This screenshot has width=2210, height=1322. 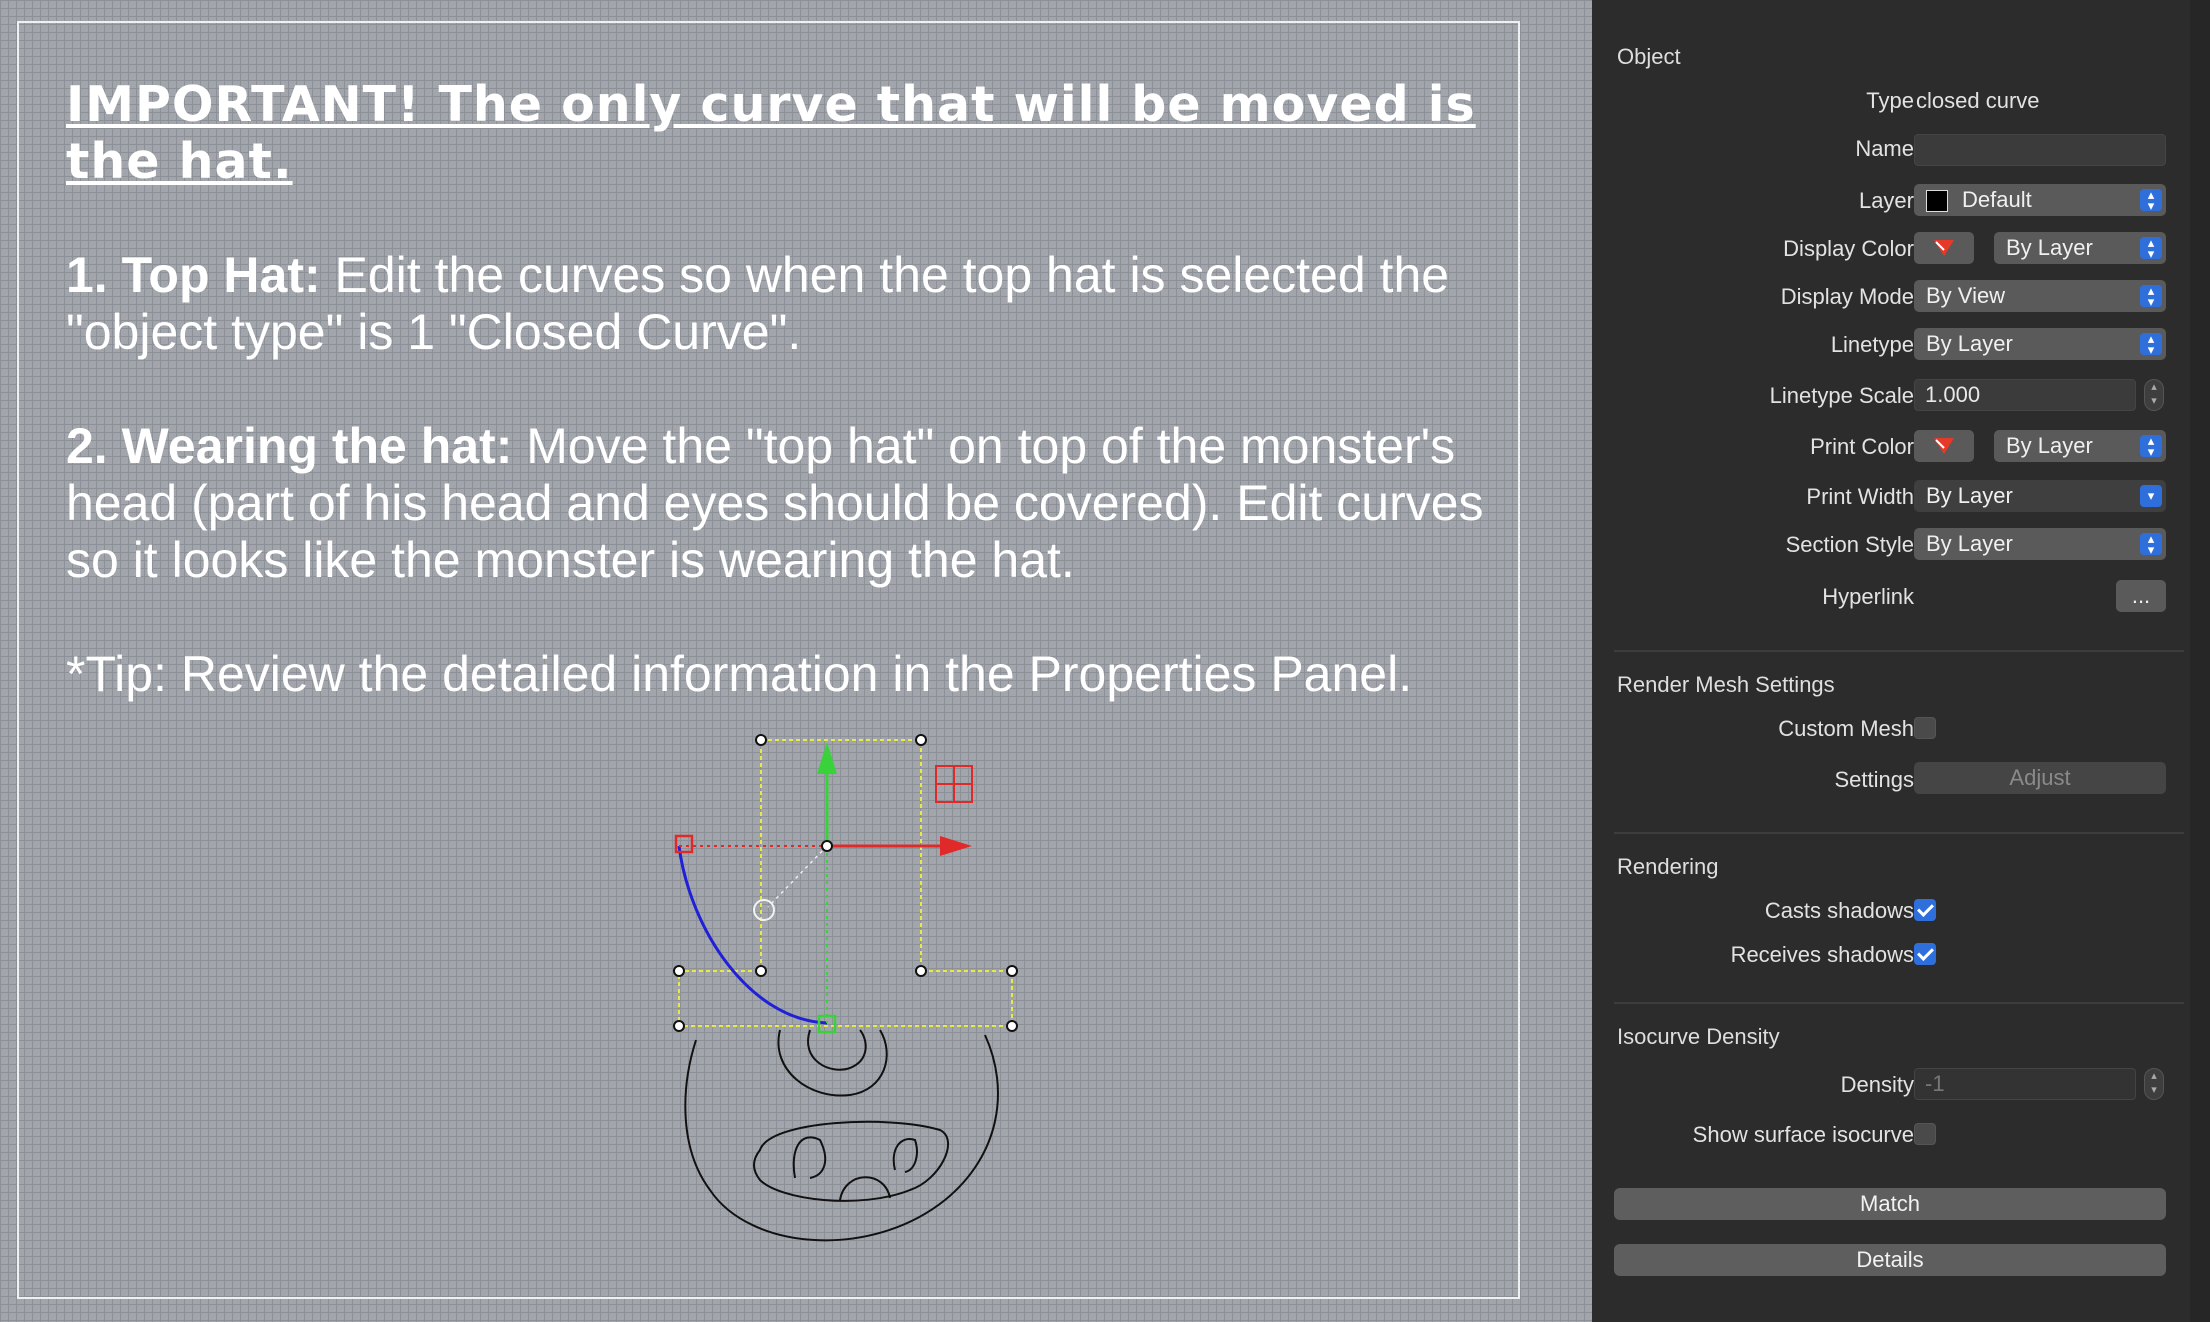 I want to click on custom-mesh-label: Custom Mesh, so click(x=1846, y=728).